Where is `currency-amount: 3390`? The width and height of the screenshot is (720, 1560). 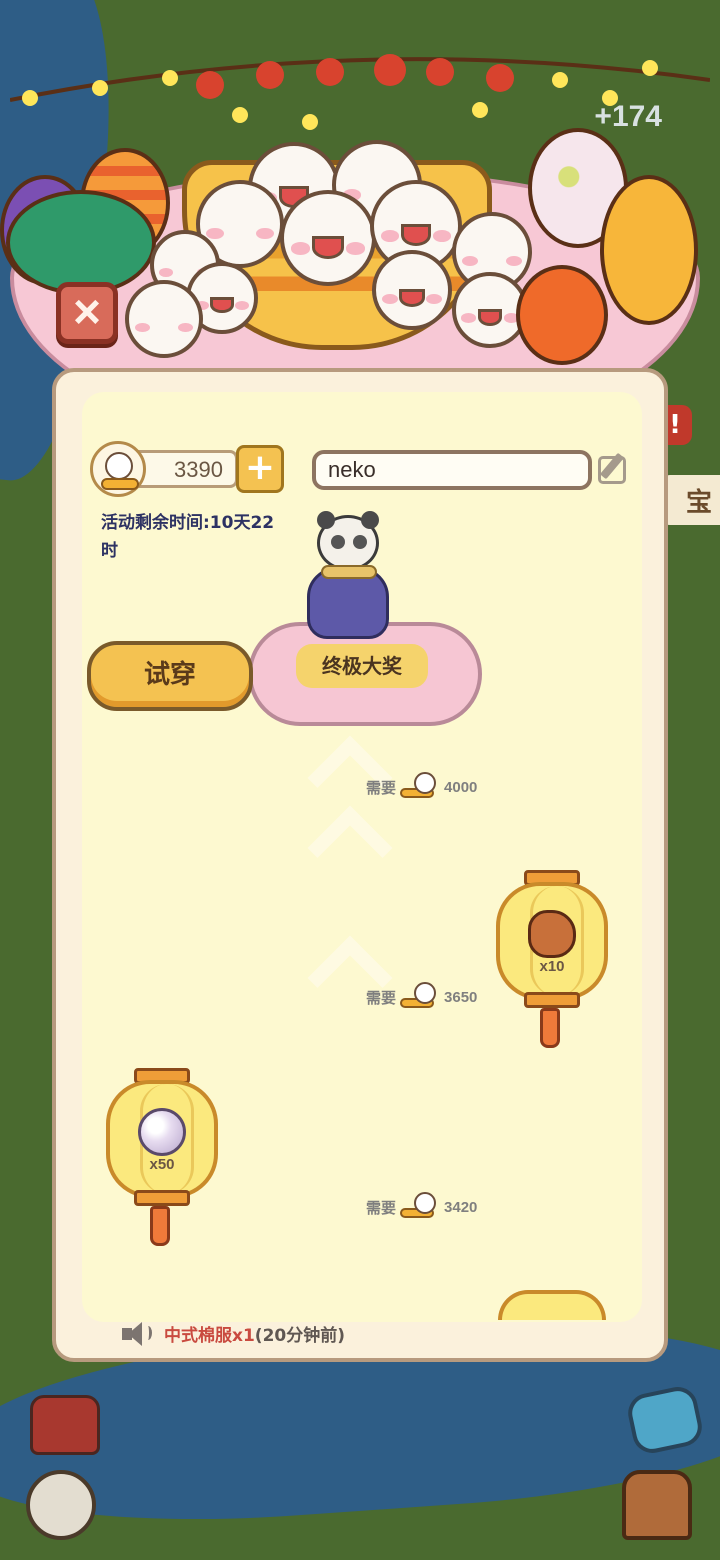
currency-amount: 3390 is located at coordinates (188, 469).